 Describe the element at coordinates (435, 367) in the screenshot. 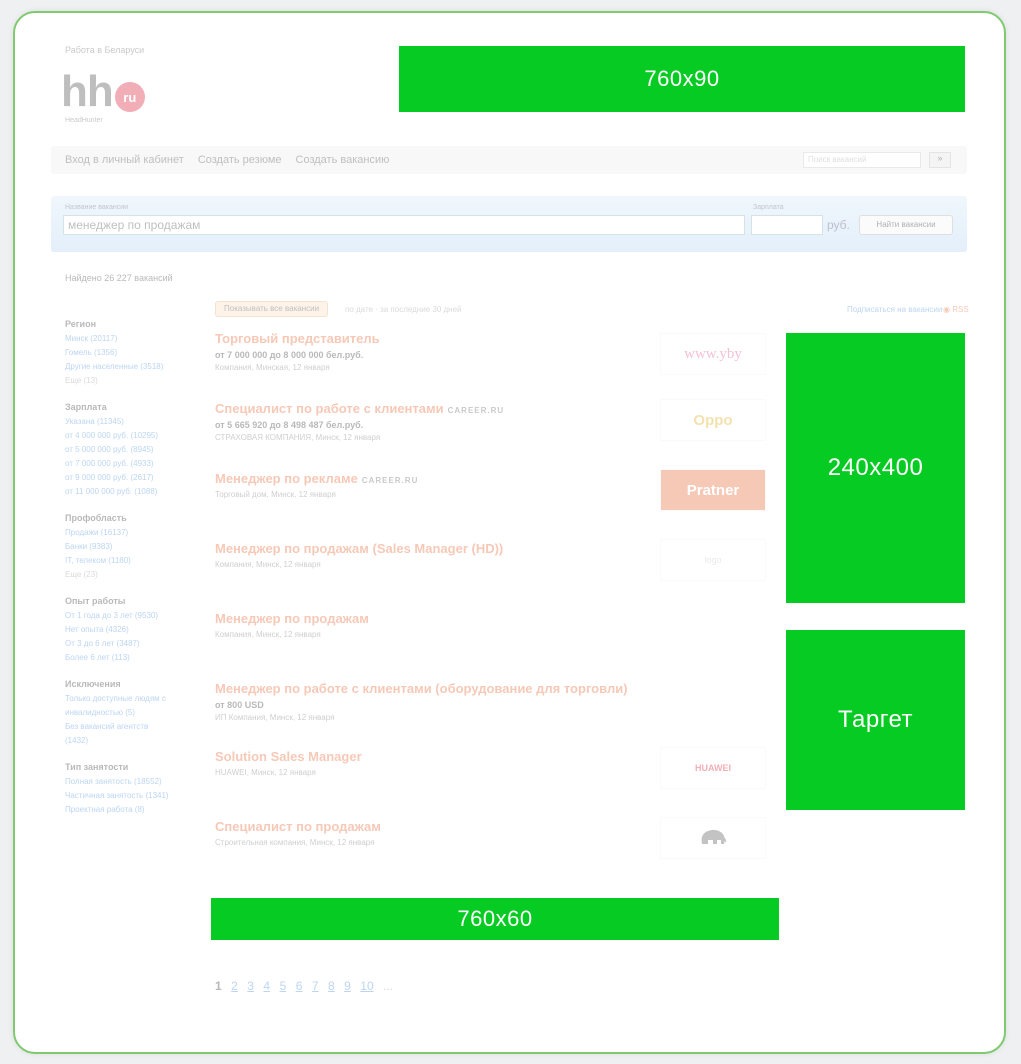

I see `vacancy-company: Компания, Минская, 12 января` at that location.